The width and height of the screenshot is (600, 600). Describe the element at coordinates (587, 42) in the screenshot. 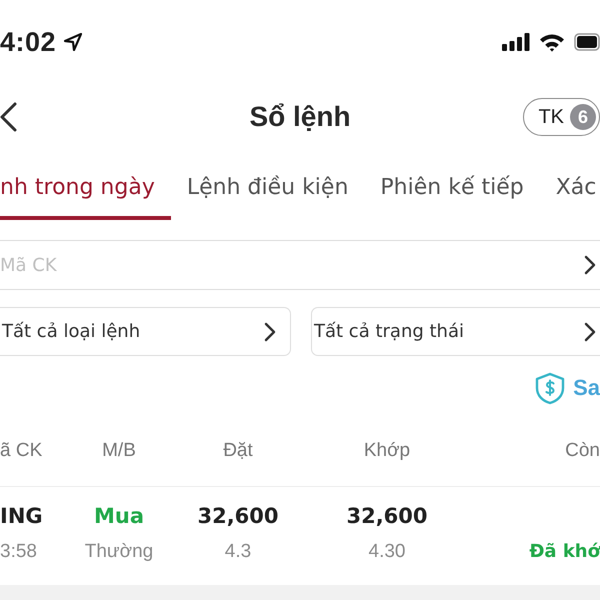

I see `battery-icon` at that location.